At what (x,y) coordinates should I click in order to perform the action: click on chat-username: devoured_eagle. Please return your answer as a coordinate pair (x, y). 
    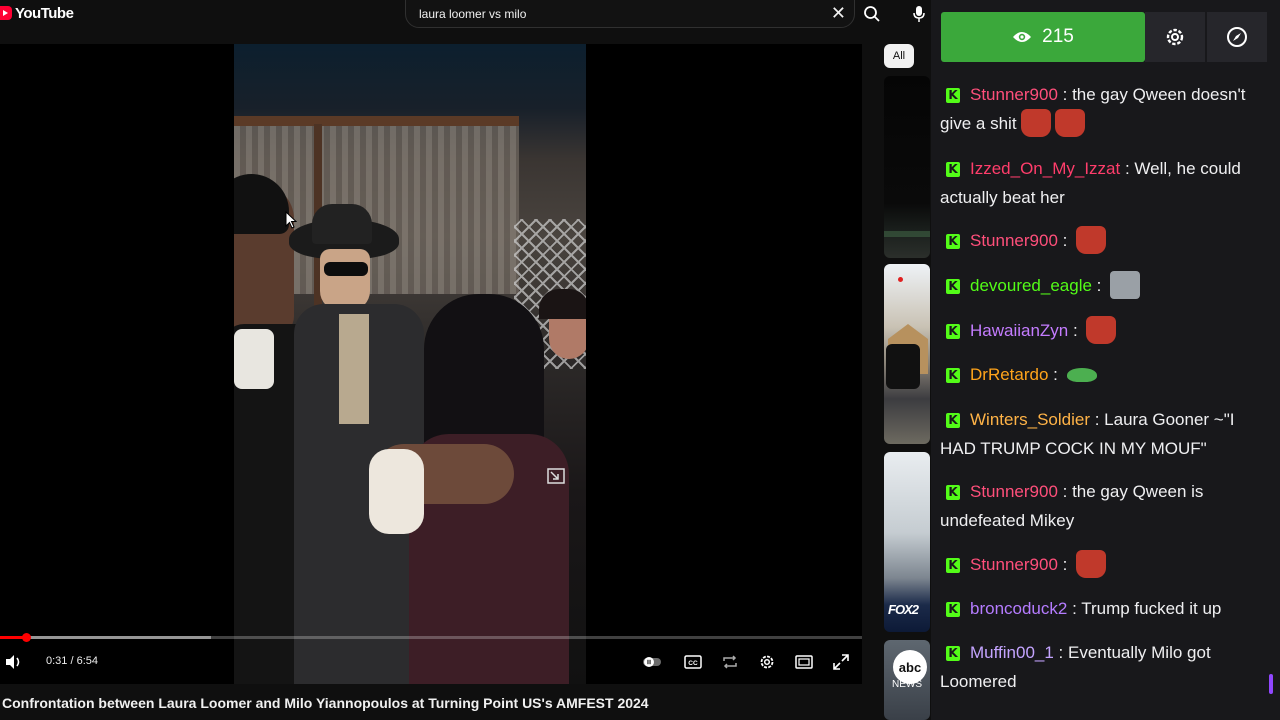
    Looking at the image, I should click on (1031, 285).